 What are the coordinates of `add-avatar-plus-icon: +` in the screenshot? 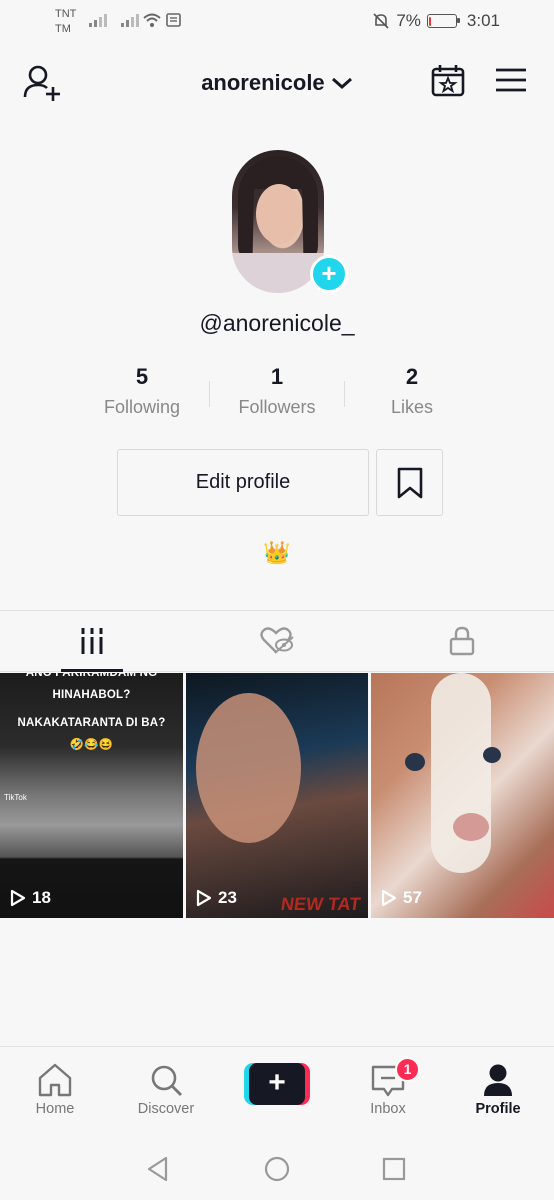 It's located at (329, 274).